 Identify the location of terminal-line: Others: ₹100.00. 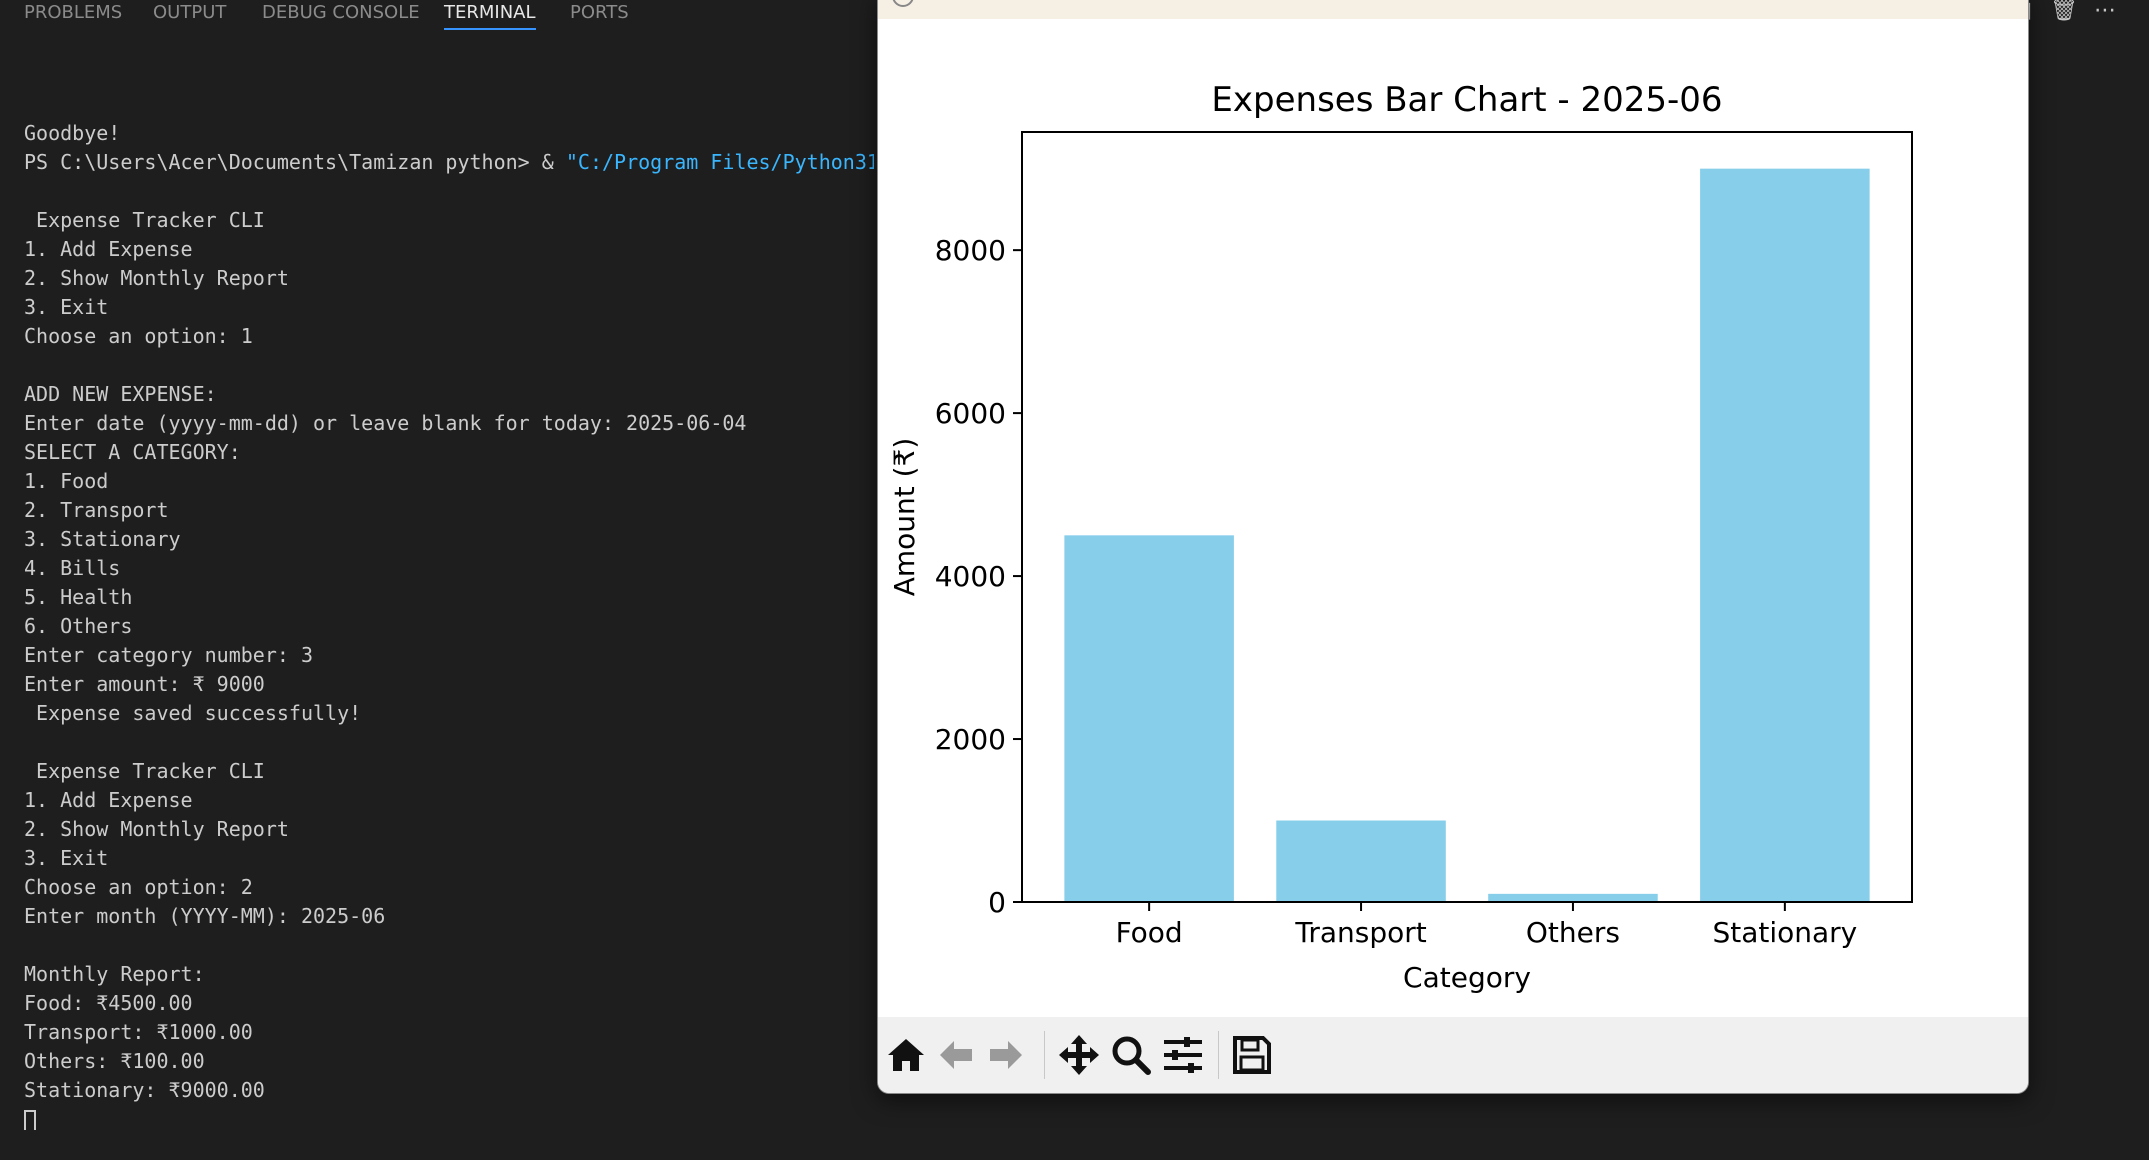
(114, 1061).